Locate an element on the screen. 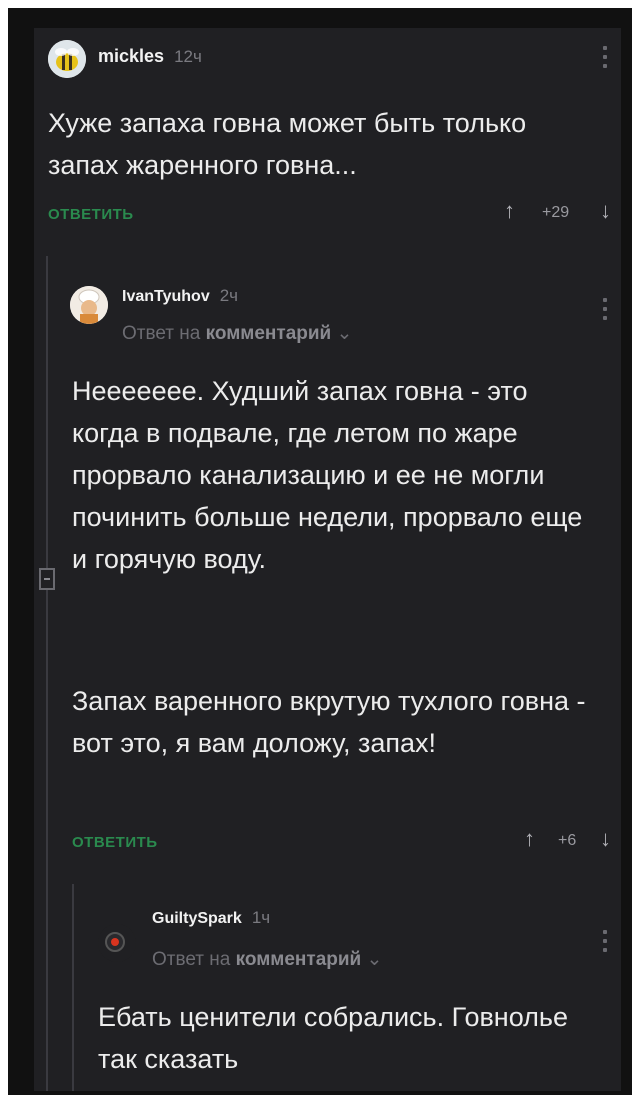 This screenshot has height=1103, width=640. username: mickles is located at coordinates (131, 56).